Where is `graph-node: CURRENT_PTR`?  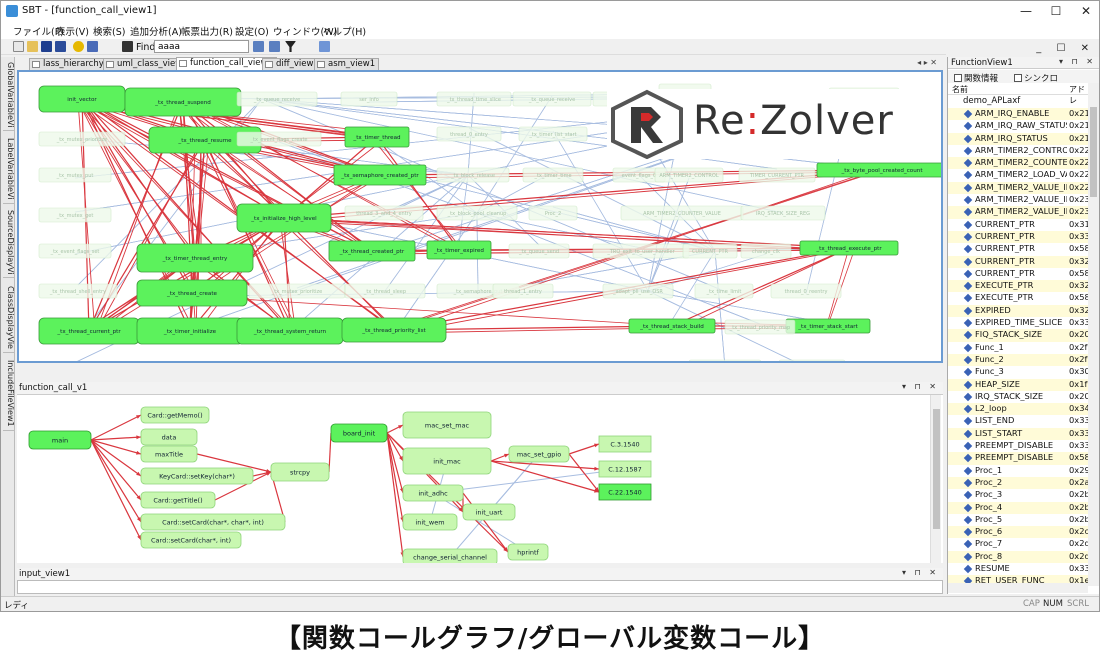 graph-node: CURRENT_PTR is located at coordinates (710, 251).